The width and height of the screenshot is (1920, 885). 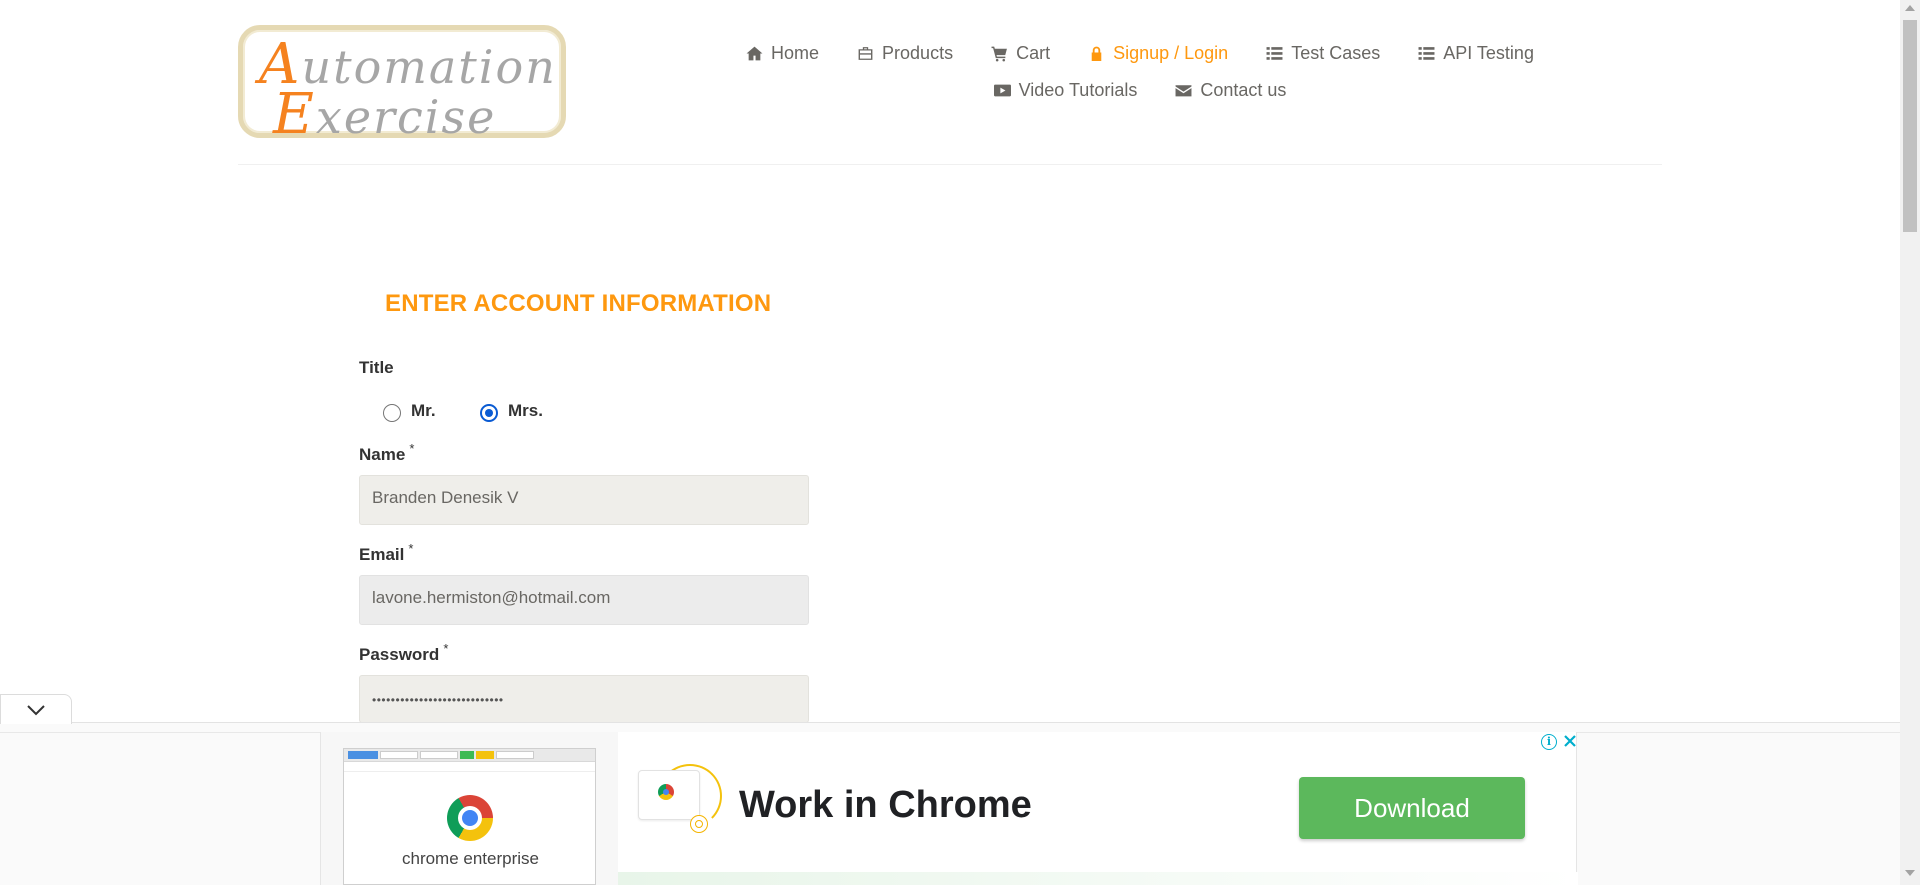 What do you see at coordinates (1078, 89) in the screenshot?
I see `nav-video-tutorials-label: Video Tutorials` at bounding box center [1078, 89].